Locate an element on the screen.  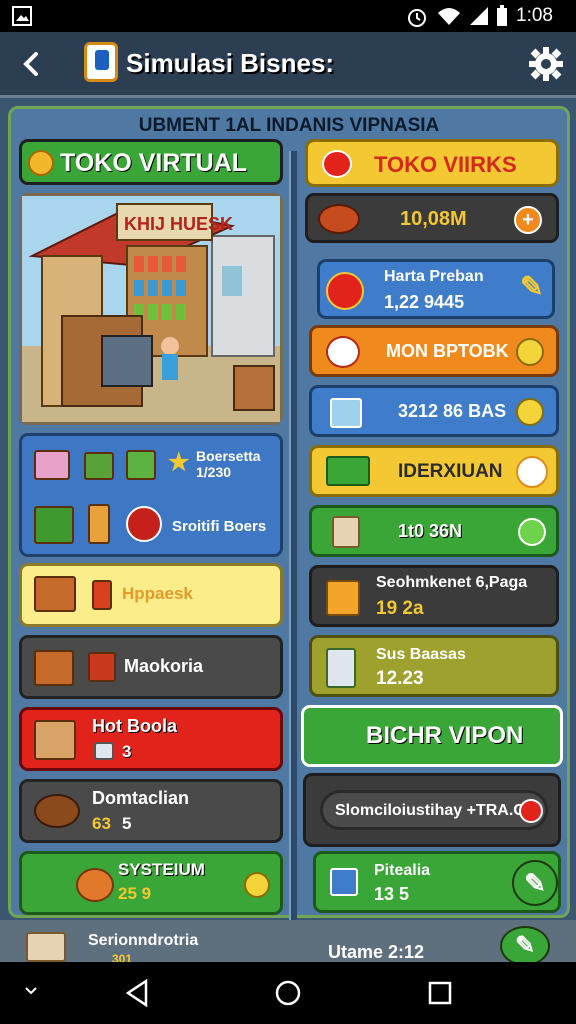
stat-seohm-value: 19 2a is located at coordinates (400, 608).